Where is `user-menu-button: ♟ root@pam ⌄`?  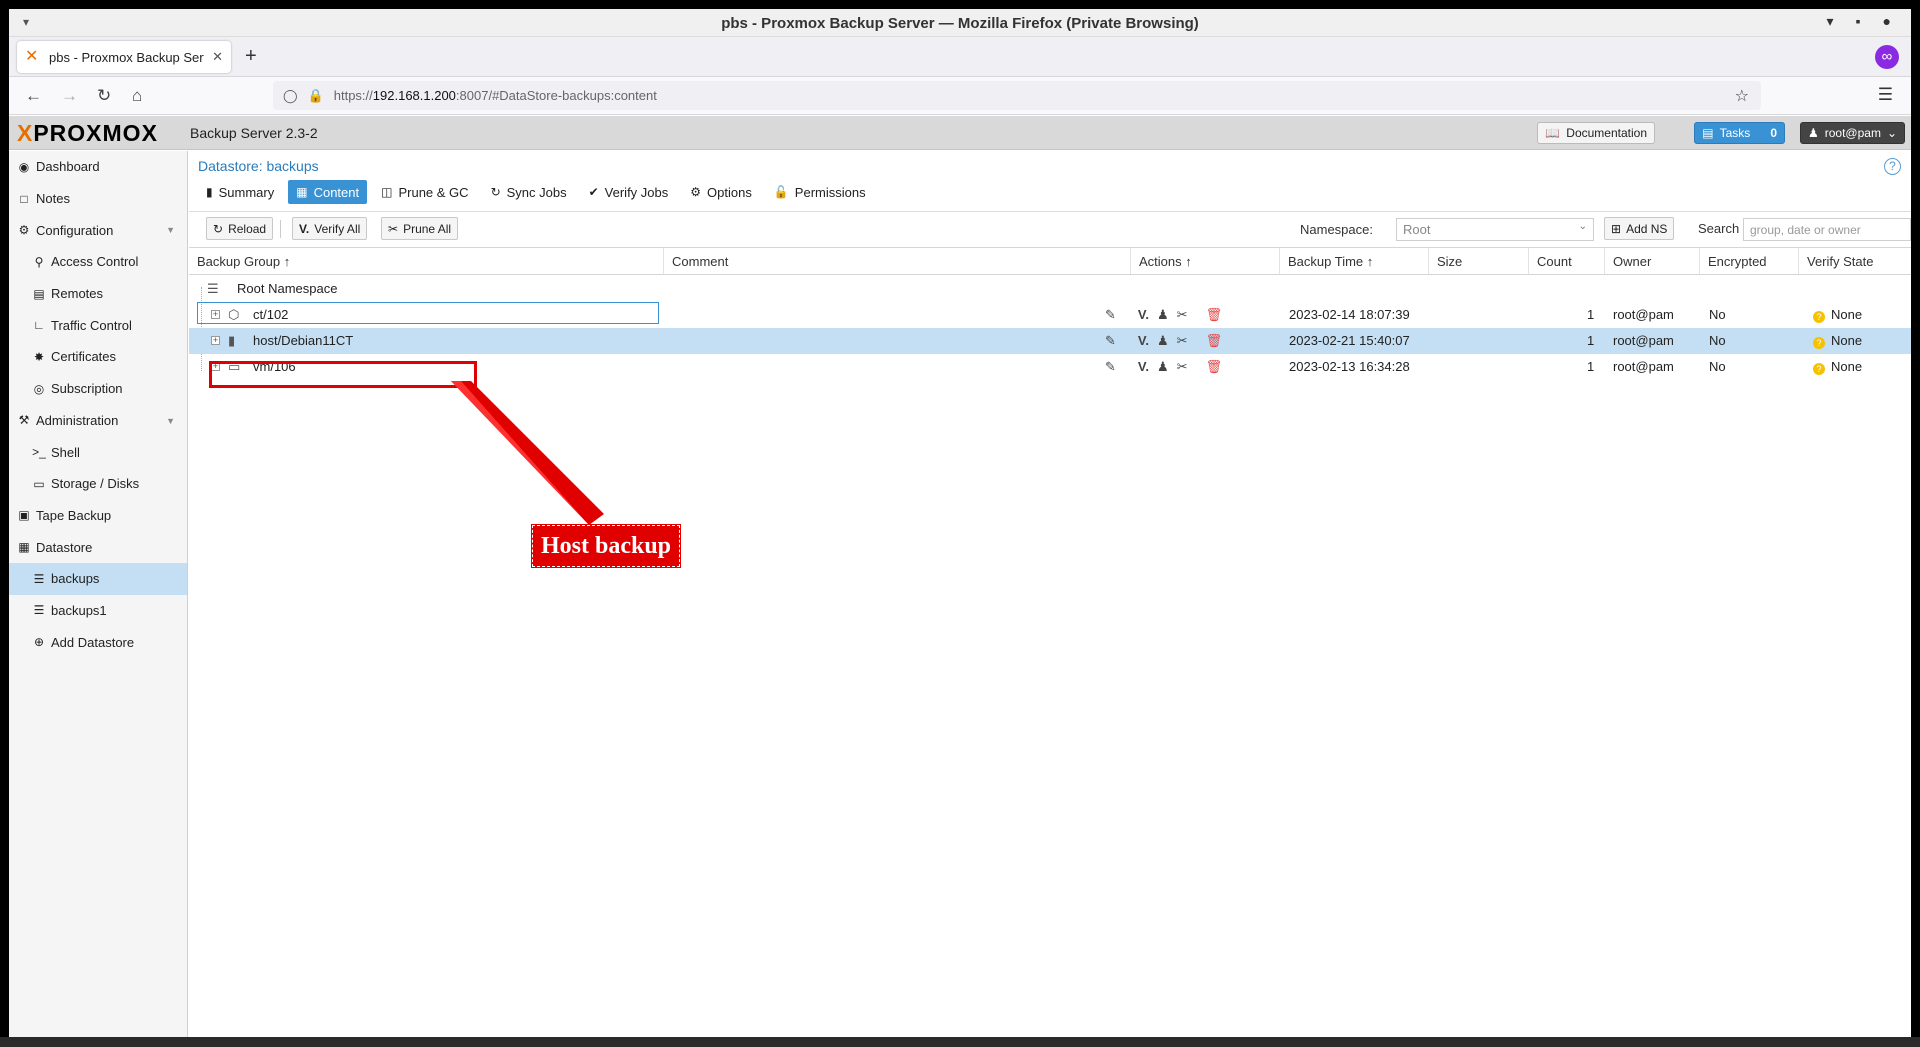
user-menu-button: ♟ root@pam ⌄ is located at coordinates (1852, 133).